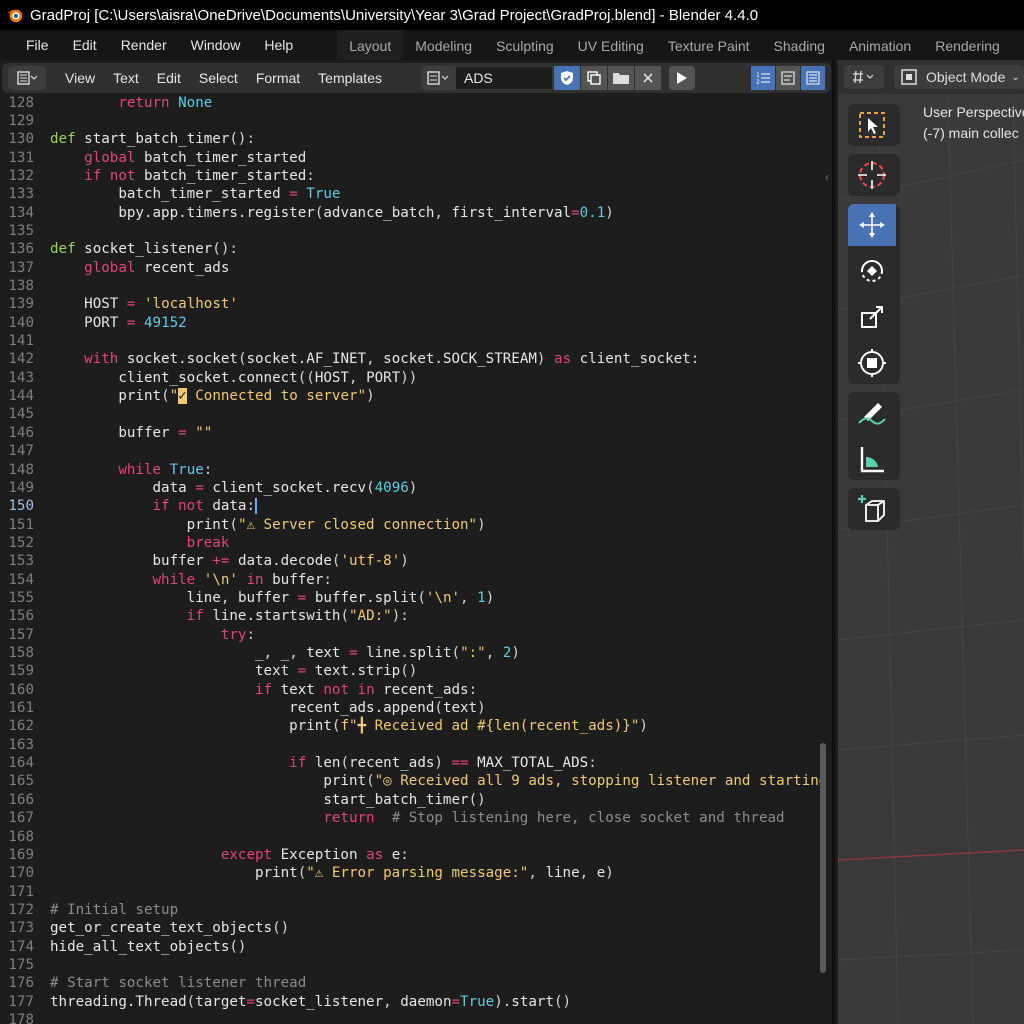  I want to click on code-line: 166 start_batch_timer(), so click(415, 800).